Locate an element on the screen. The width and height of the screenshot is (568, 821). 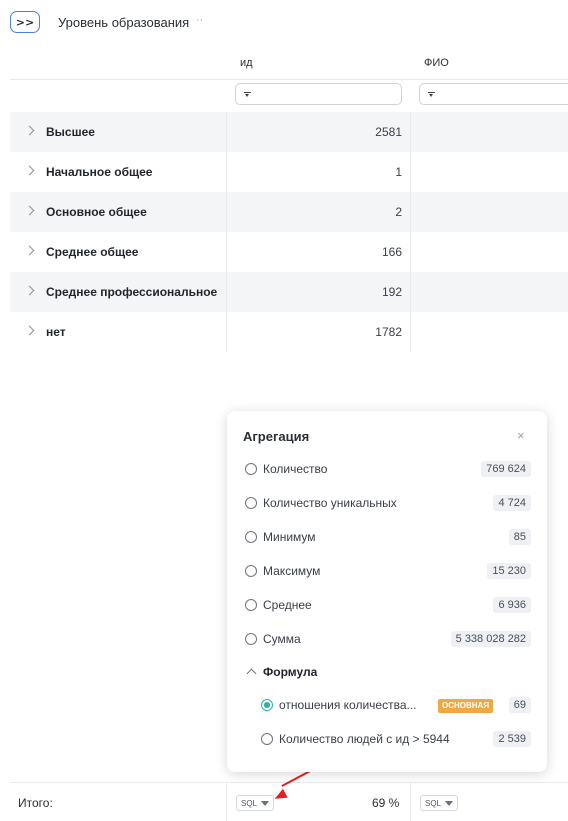
grouping-title: Уровень образования is located at coordinates (123, 22).